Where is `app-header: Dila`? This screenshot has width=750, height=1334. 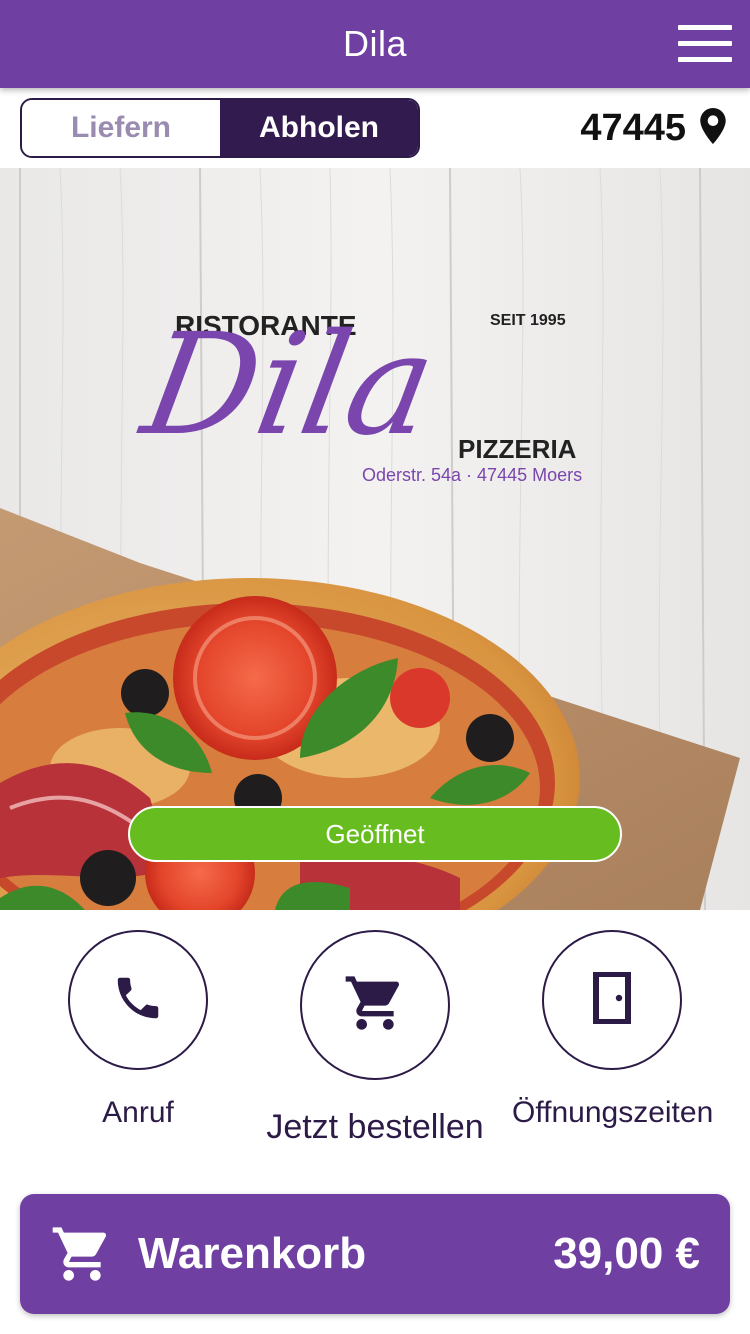
app-header: Dila is located at coordinates (375, 44).